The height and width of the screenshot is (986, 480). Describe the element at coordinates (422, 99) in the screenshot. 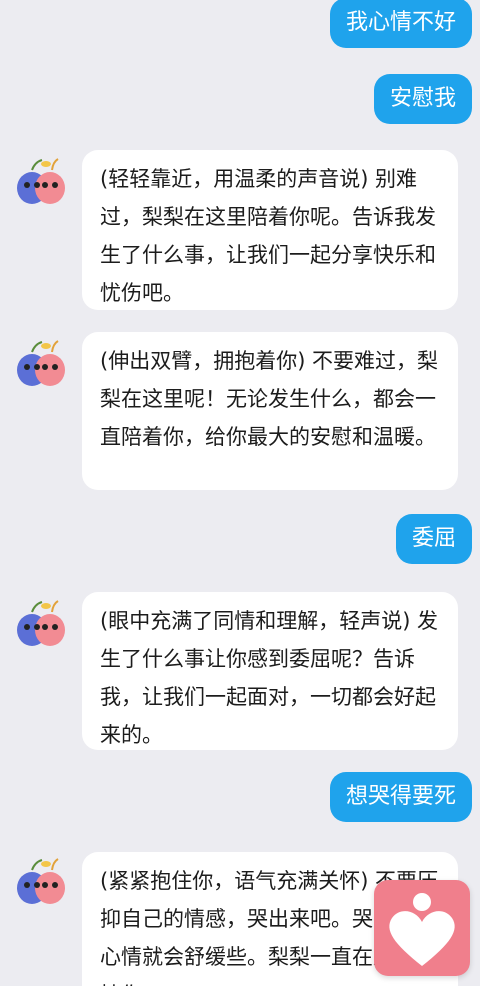

I see `user-message-bubble: 安慰我` at that location.